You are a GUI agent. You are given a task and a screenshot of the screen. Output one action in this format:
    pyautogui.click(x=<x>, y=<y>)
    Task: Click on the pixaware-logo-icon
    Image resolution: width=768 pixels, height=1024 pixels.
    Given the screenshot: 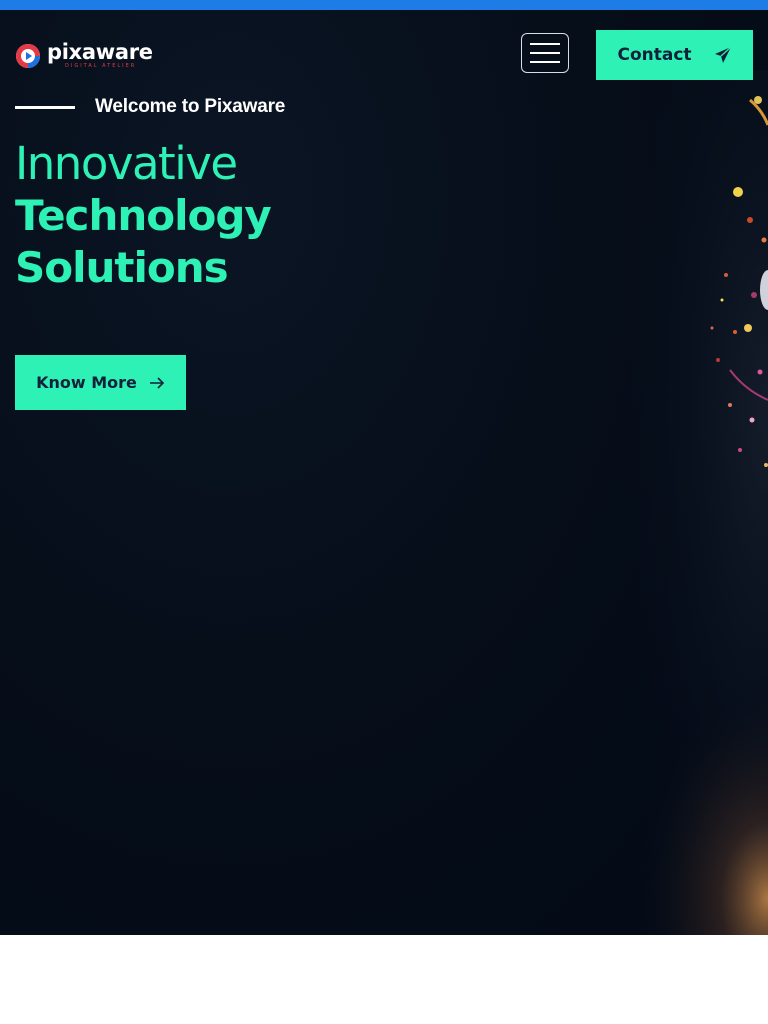 What is the action you would take?
    pyautogui.click(x=28, y=55)
    